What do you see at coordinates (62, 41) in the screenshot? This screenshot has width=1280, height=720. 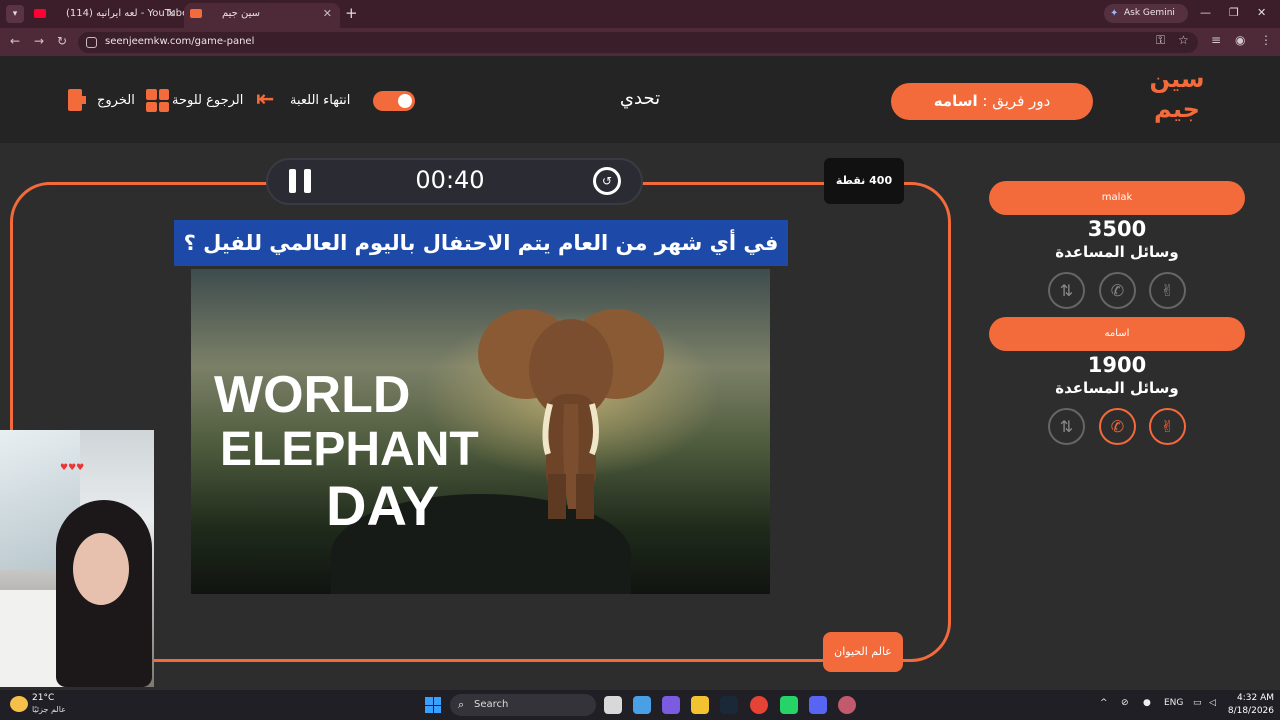 I see `reload-icon: ↻` at bounding box center [62, 41].